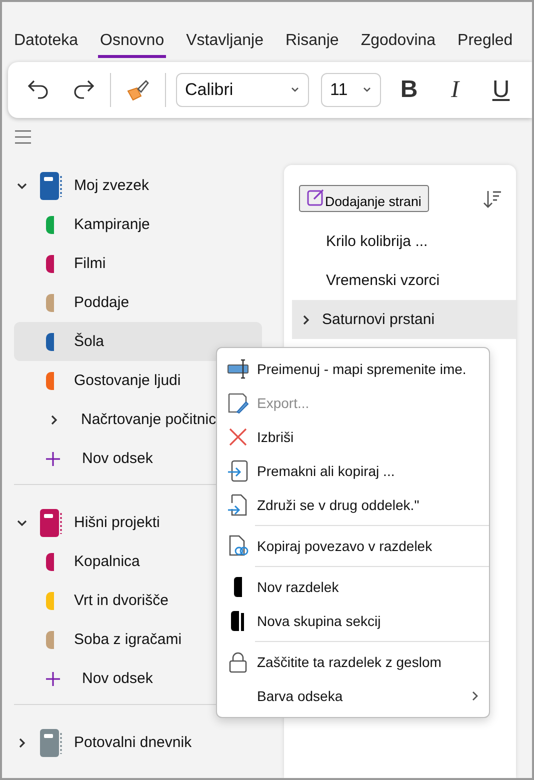 The height and width of the screenshot is (780, 534). Describe the element at coordinates (353, 546) in the screenshot. I see `menu-item: Kopiraj povezavo v razdelek` at that location.